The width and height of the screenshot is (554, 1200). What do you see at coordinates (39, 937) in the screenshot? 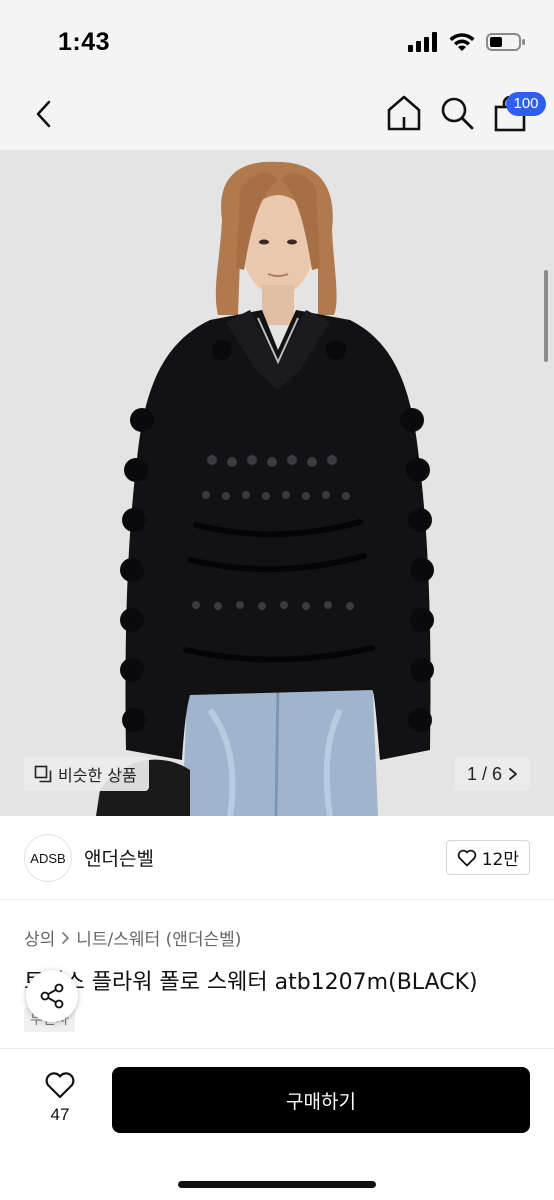
I see `breadcrumb-item: 상의` at bounding box center [39, 937].